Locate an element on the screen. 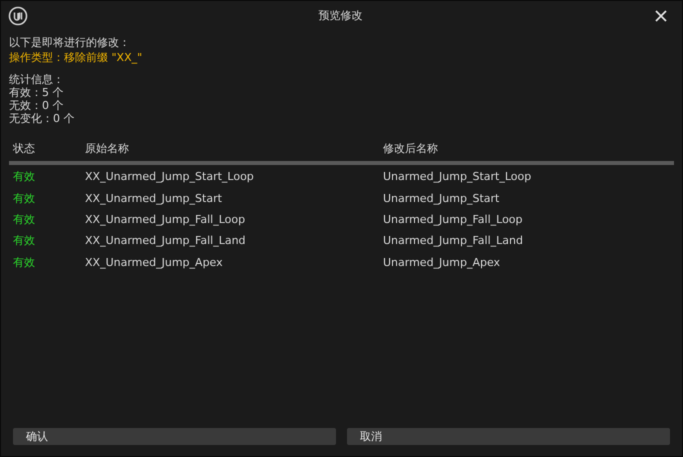 Image resolution: width=683 pixels, height=457 pixels. original-name-cell: XX_Unarmed_Jump_Fall_Loop is located at coordinates (165, 219).